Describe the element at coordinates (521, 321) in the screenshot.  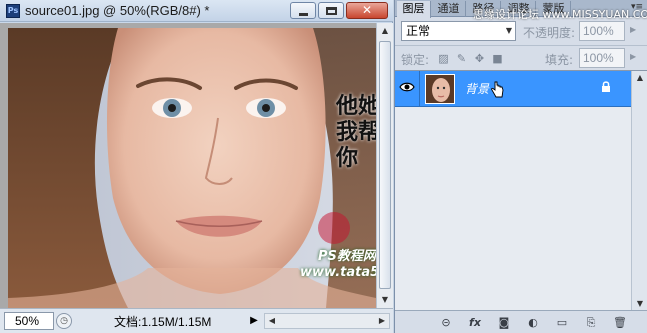
I see `layers-panel-footer: ⊝ fx ◙ ◐ ▭ ⎘ 🗑` at that location.